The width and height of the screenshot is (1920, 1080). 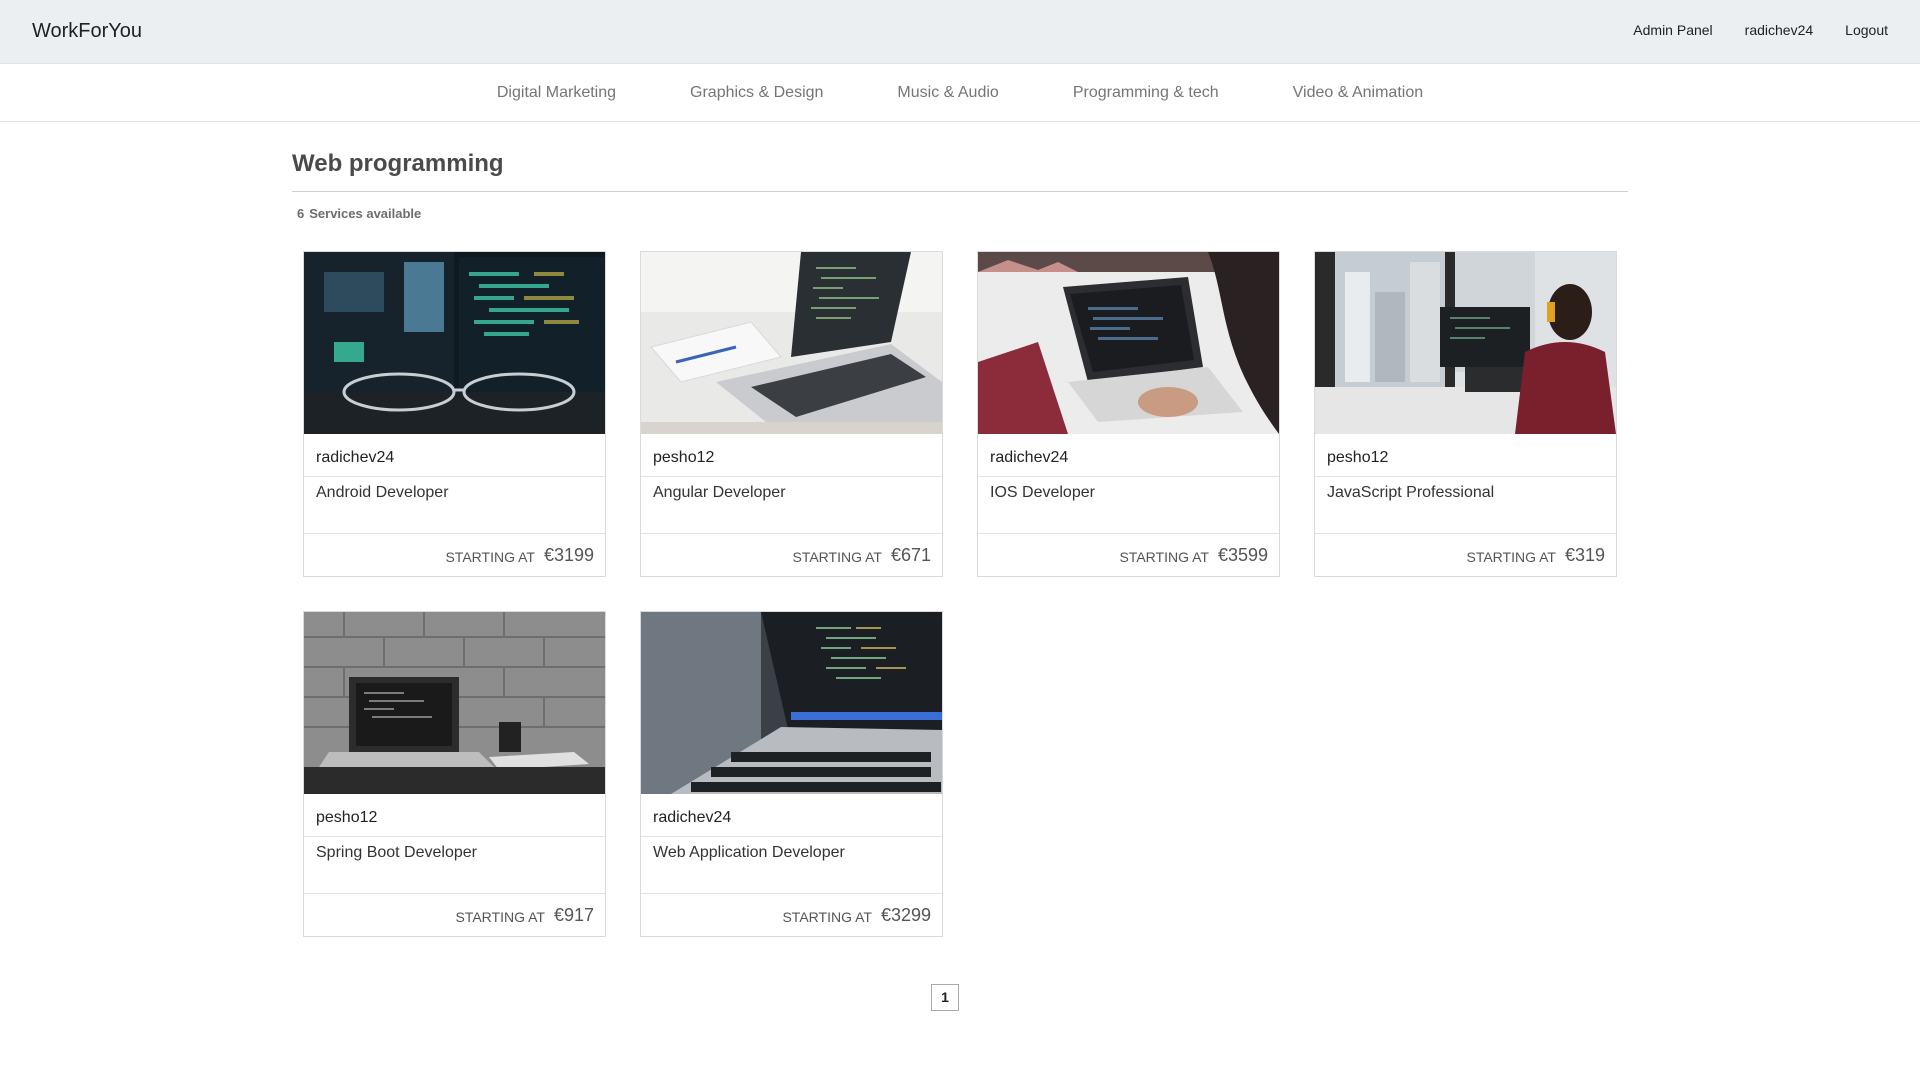 I want to click on services-count-number: 6, so click(x=301, y=213).